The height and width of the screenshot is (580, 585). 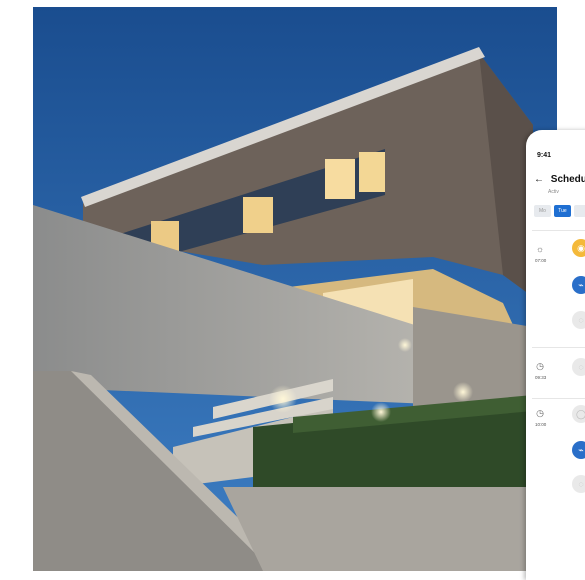 I want to click on day-selector: Mo Tue, so click(x=559, y=211).